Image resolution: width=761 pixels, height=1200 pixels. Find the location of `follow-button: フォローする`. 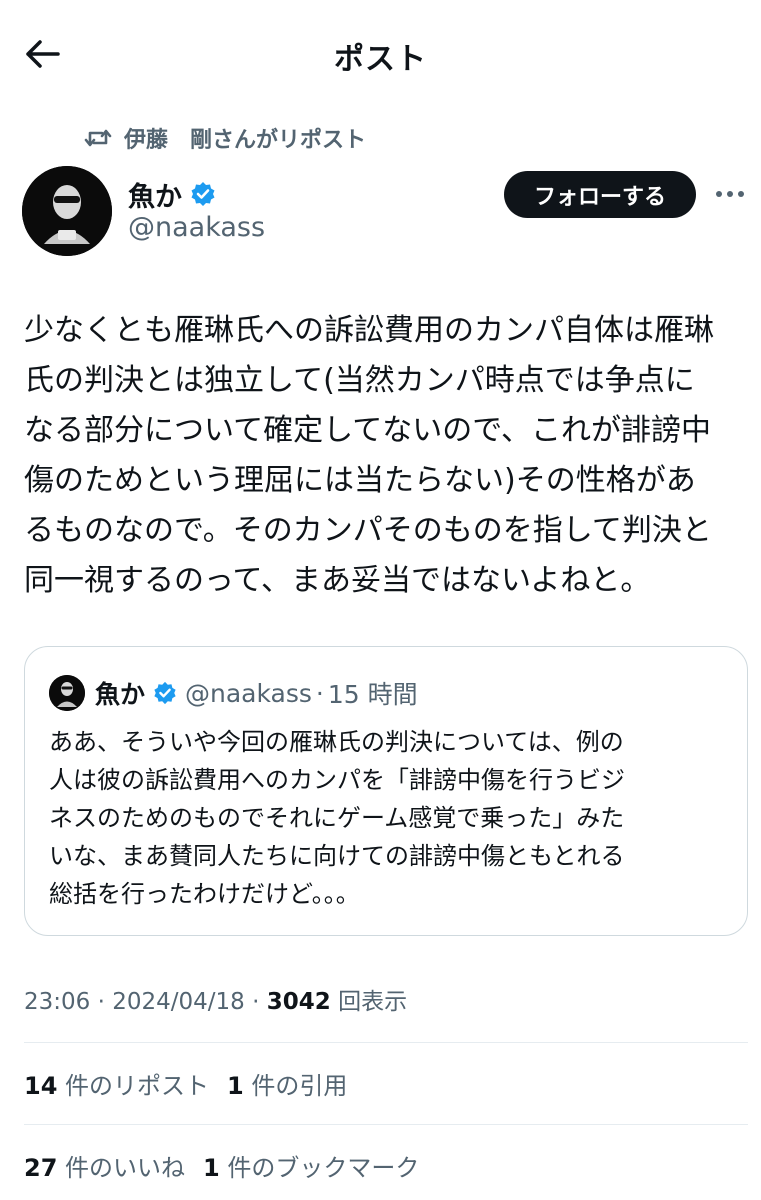

follow-button: フォローする is located at coordinates (600, 194).